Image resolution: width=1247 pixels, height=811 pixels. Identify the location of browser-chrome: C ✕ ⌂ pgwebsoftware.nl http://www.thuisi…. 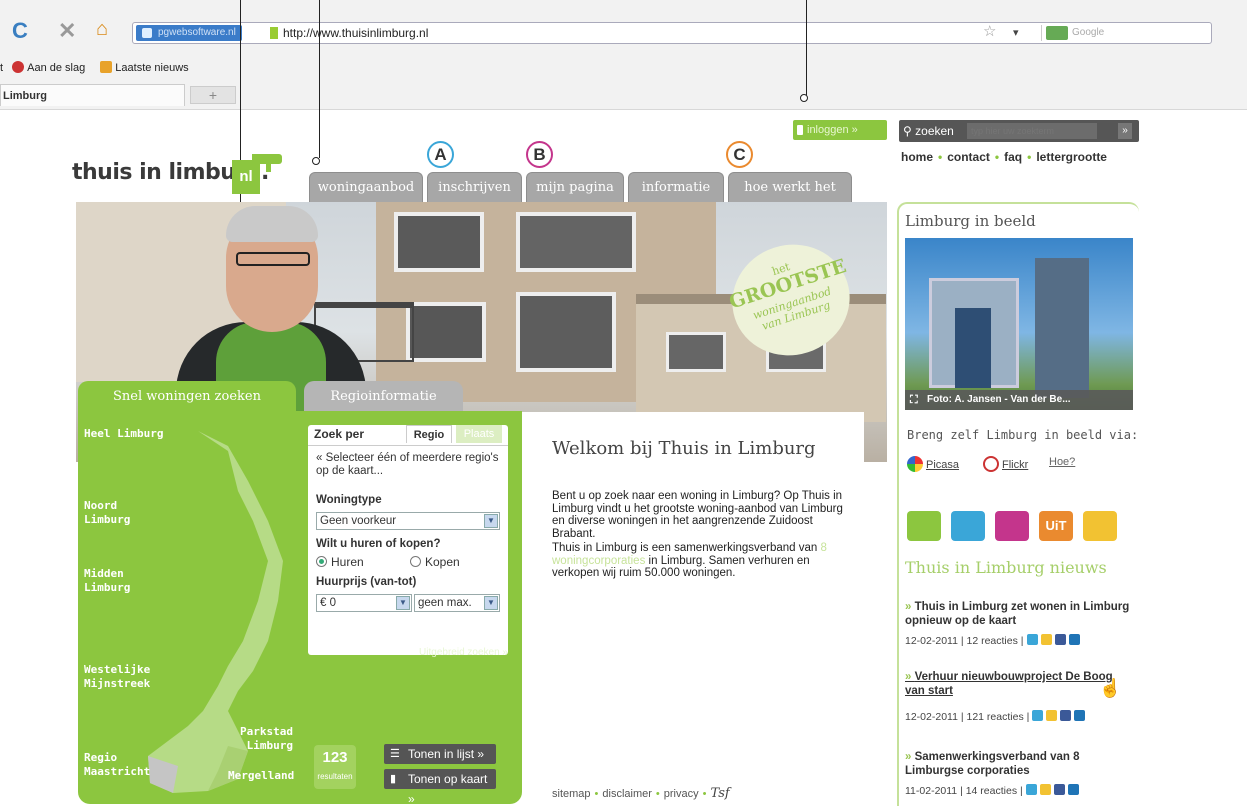
(623, 55).